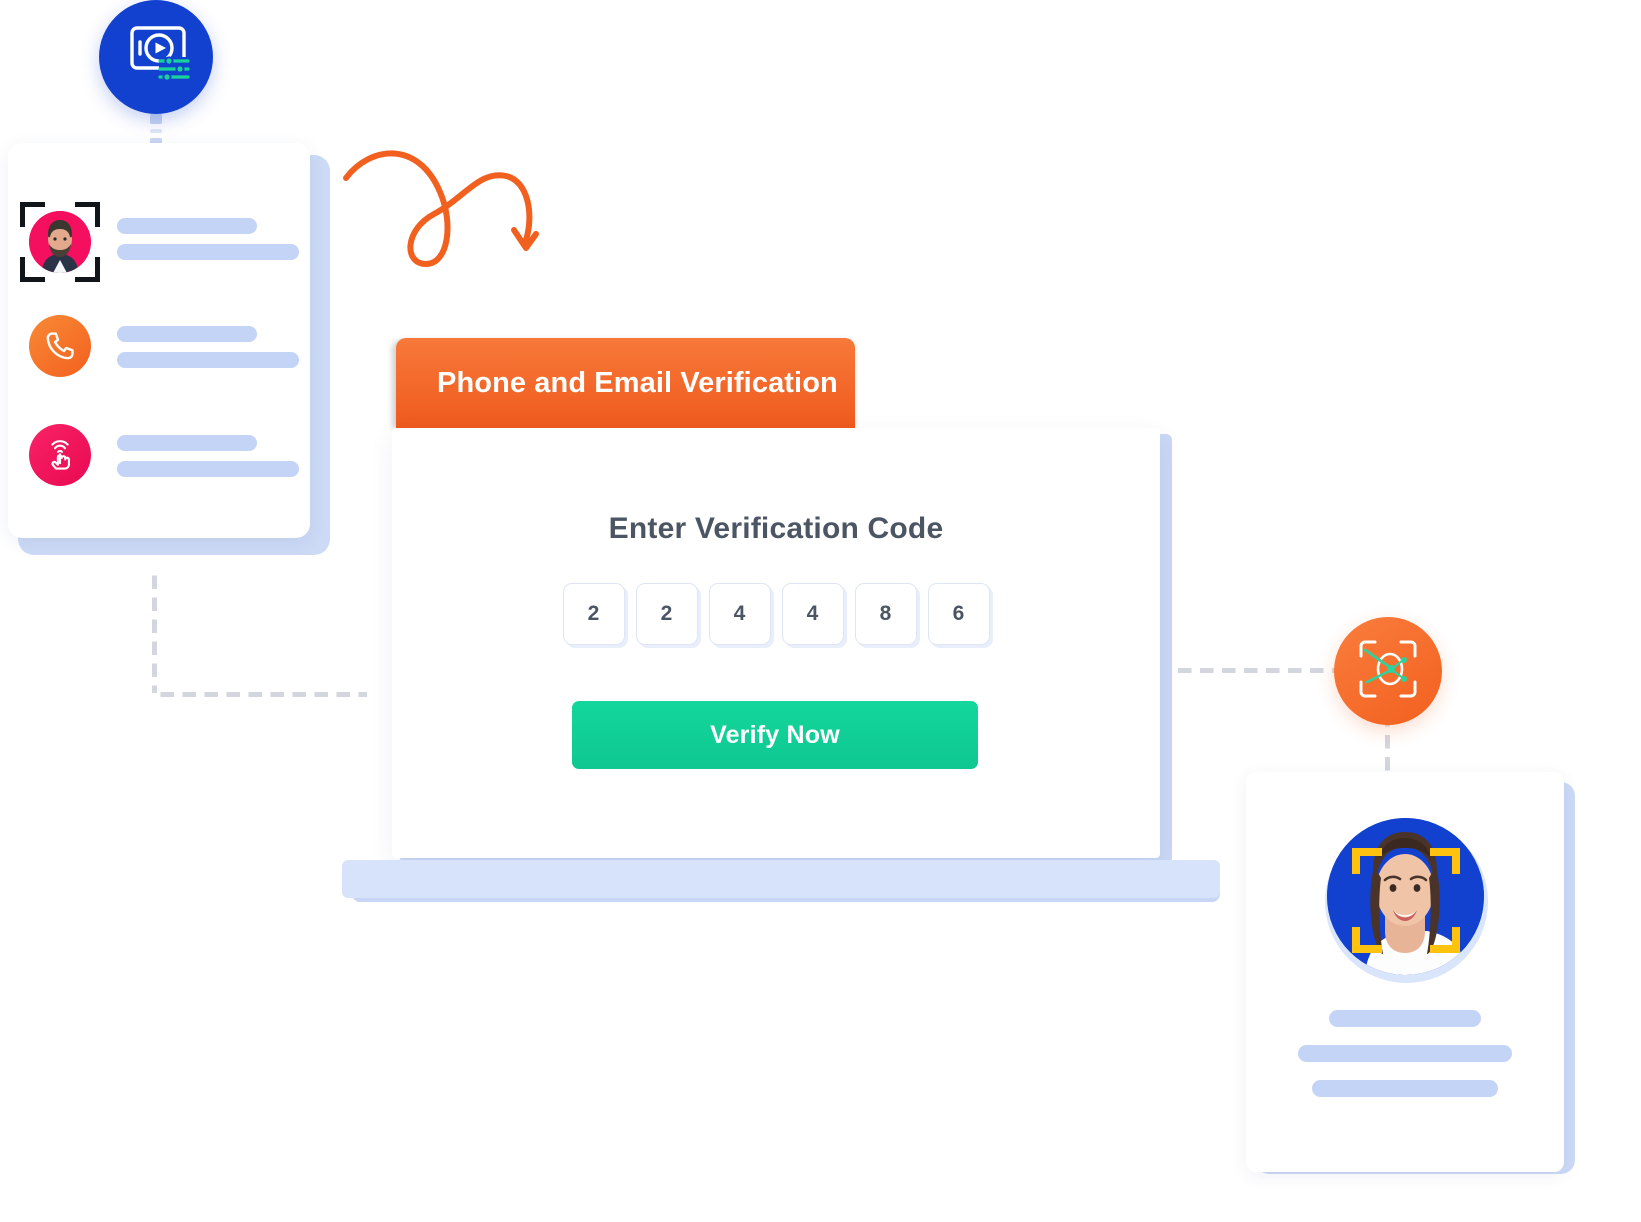 Image resolution: width=1641 pixels, height=1222 pixels. I want to click on media-player-badge, so click(156, 57).